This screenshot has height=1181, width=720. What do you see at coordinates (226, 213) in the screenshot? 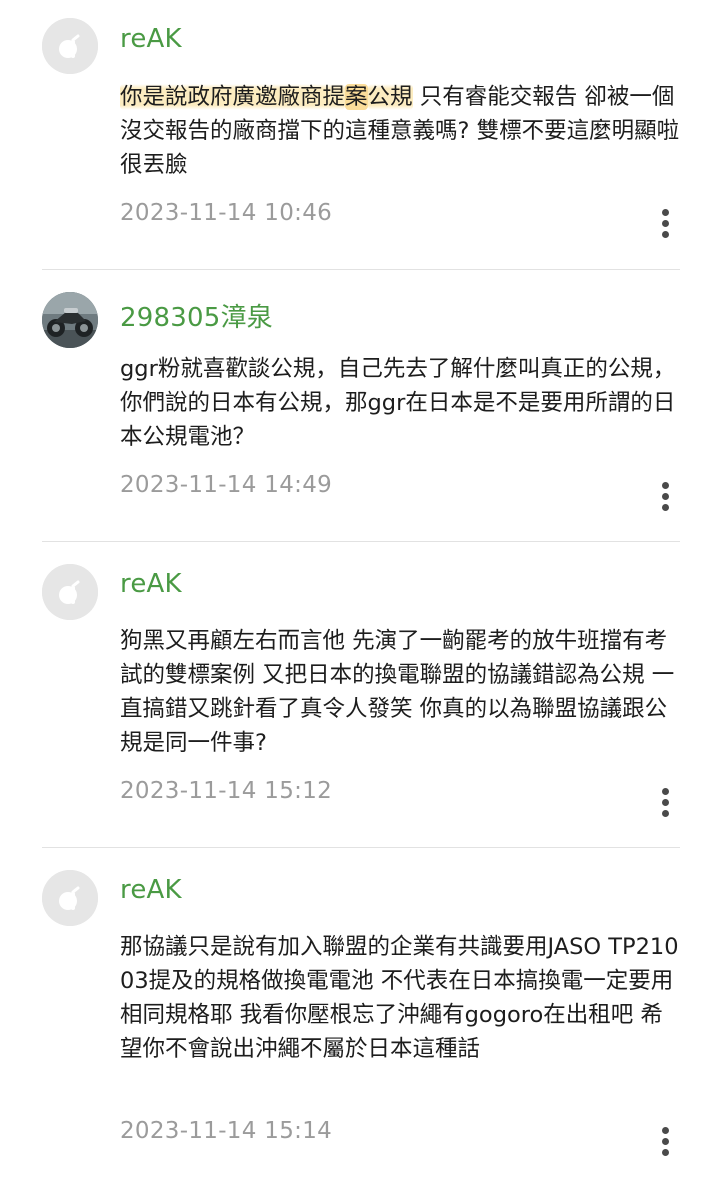
I see `timestamp: 2023-11-14 10:46` at bounding box center [226, 213].